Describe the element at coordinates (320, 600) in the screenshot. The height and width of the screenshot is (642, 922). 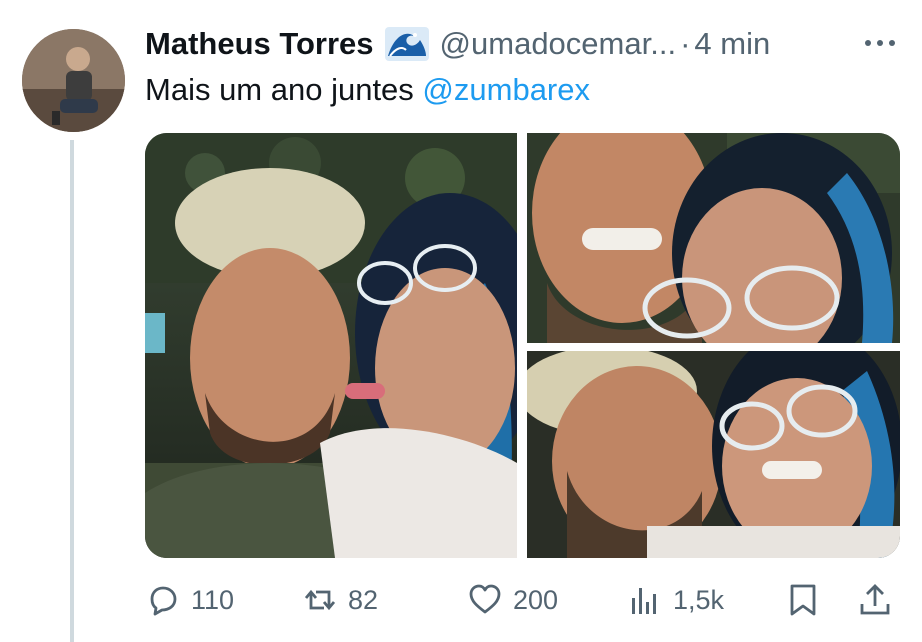
I see `repost-icon` at that location.